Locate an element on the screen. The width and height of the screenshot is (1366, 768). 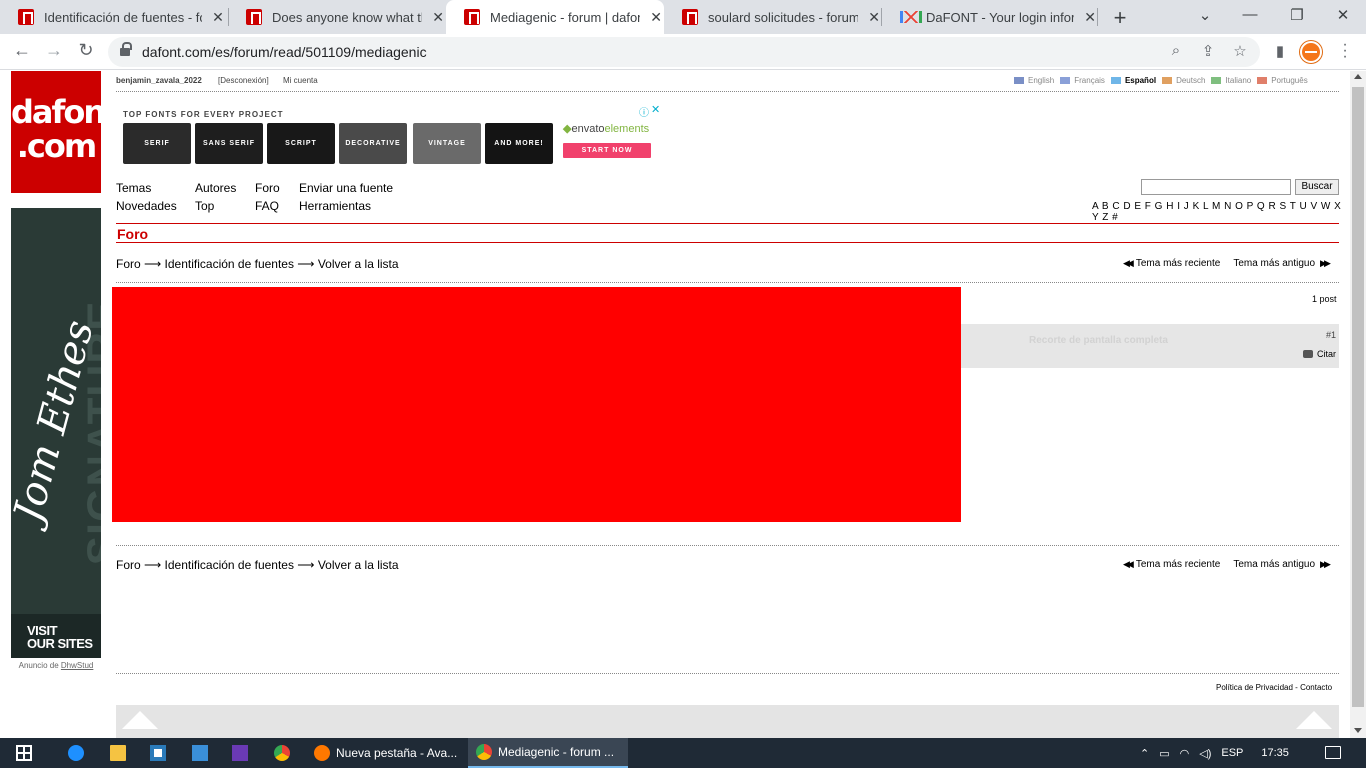
input-language: ESP is located at coordinates (1232, 753).